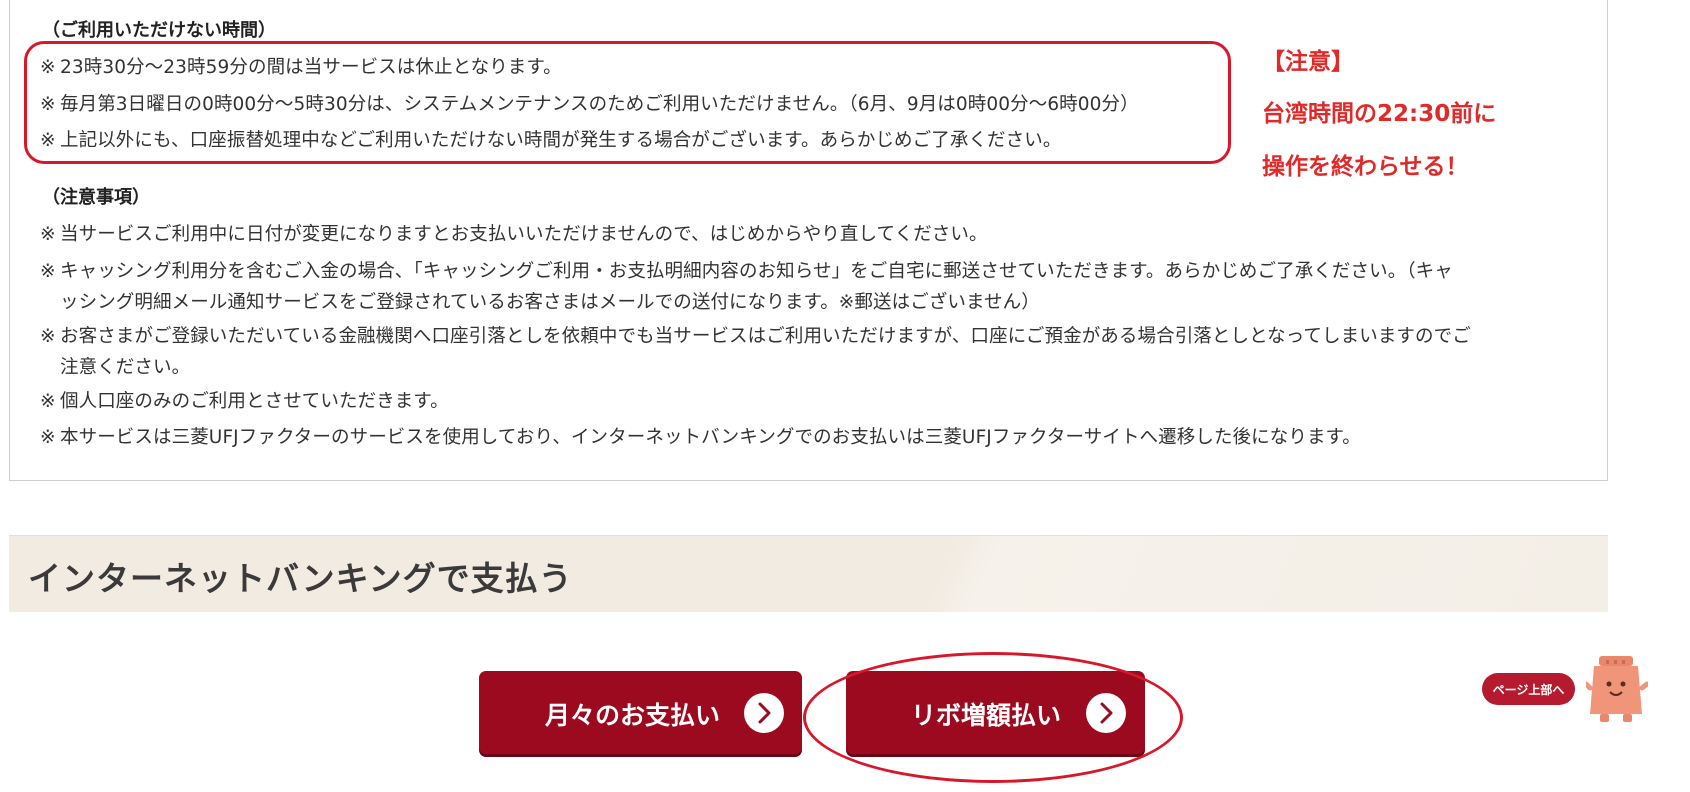  I want to click on note-text-continued: 注意ください。, so click(125, 367).